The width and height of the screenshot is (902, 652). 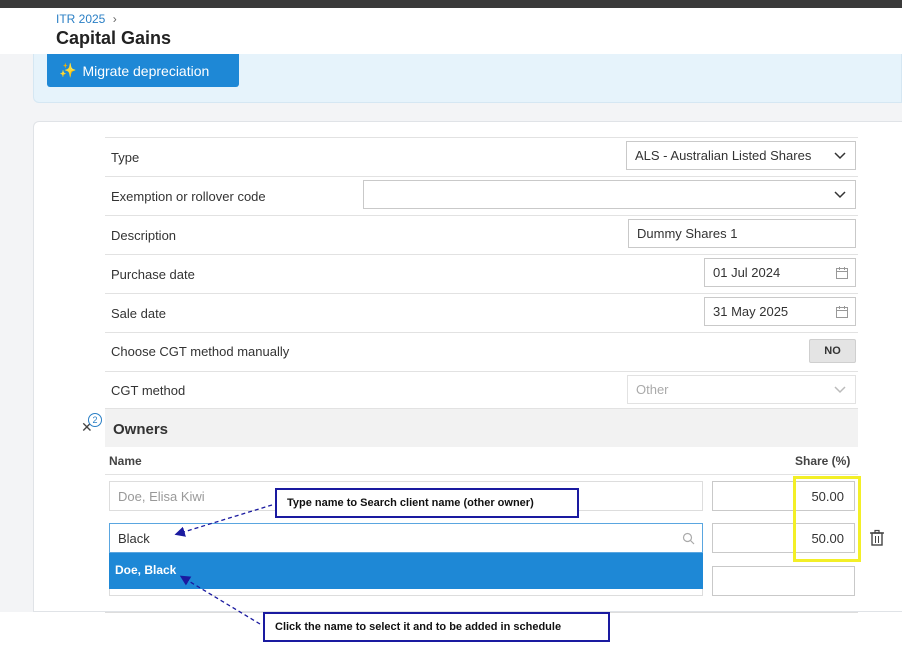 I want to click on owner-name-value: Doe, Elisa Kiwi, so click(x=161, y=496).